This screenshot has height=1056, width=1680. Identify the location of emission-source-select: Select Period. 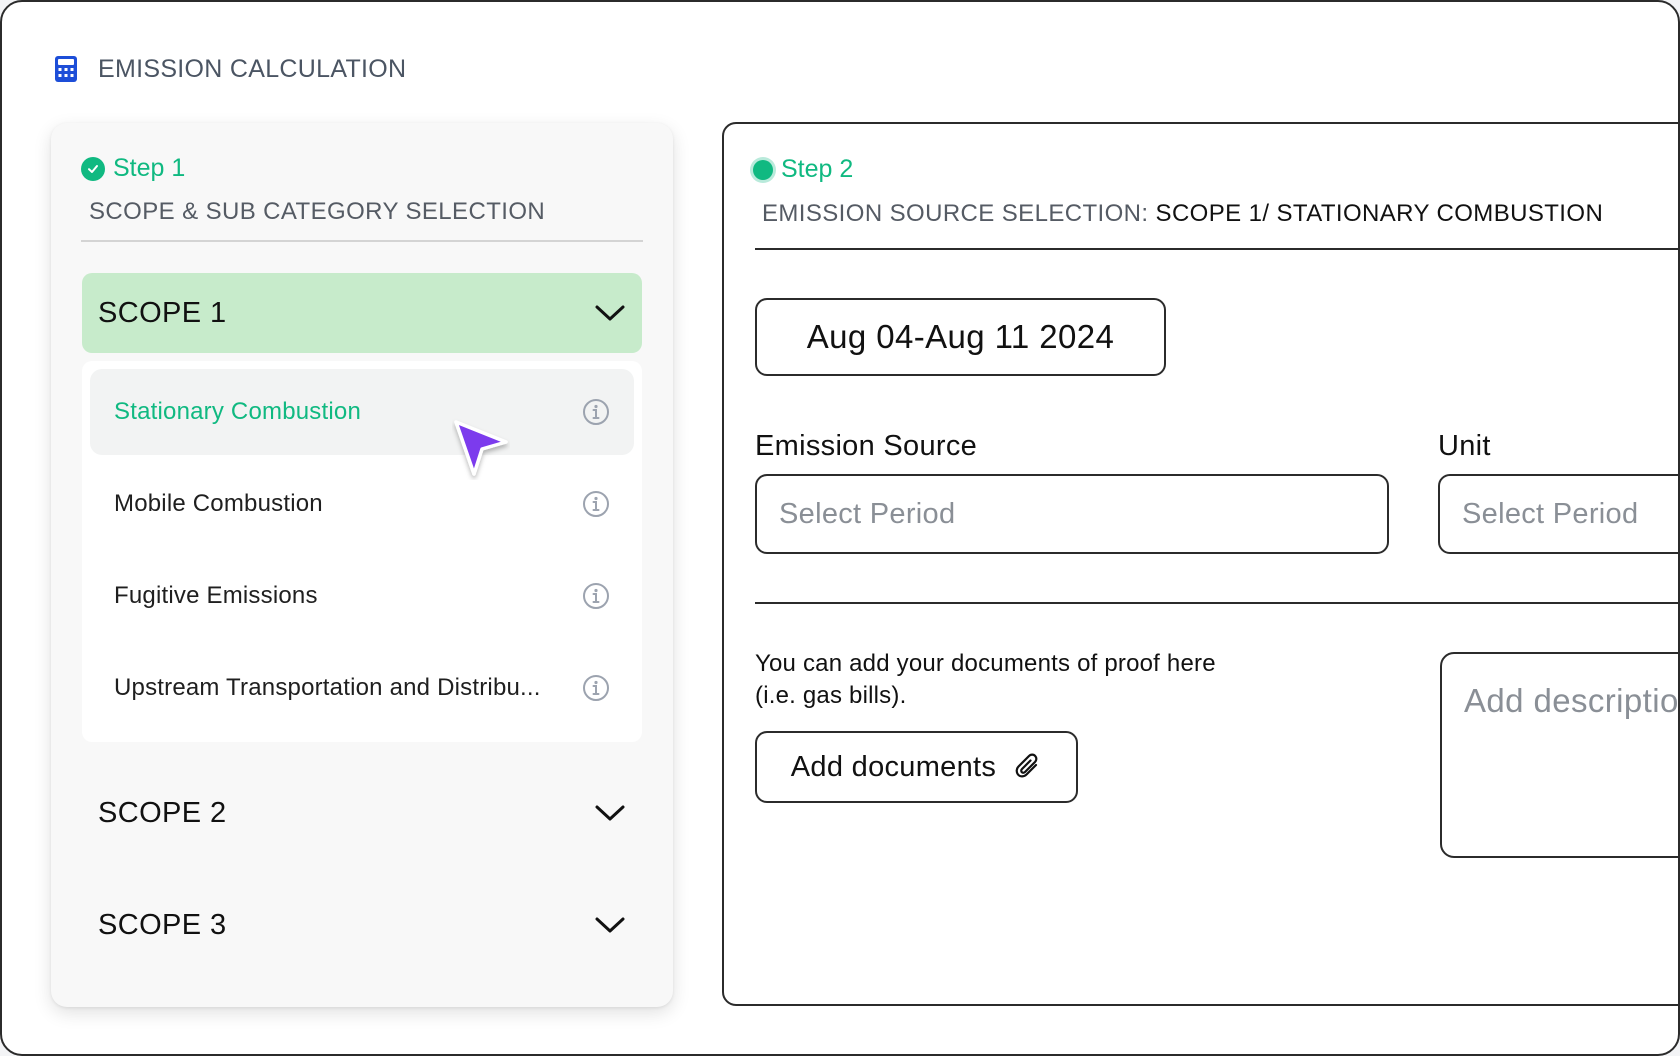
(1072, 514).